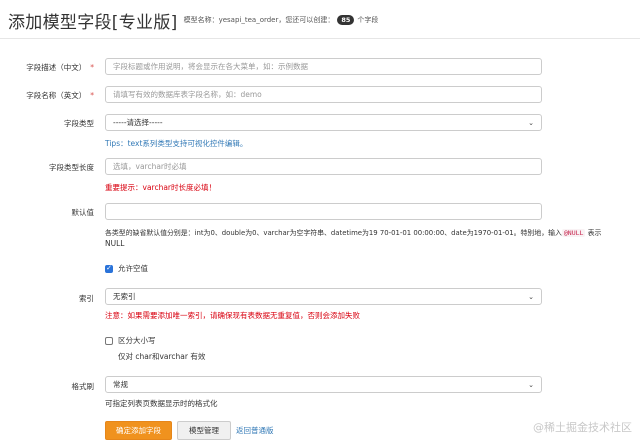 The width and height of the screenshot is (640, 446). Describe the element at coordinates (137, 340) in the screenshot. I see `case-sensitive-label: 区分大小写` at that location.